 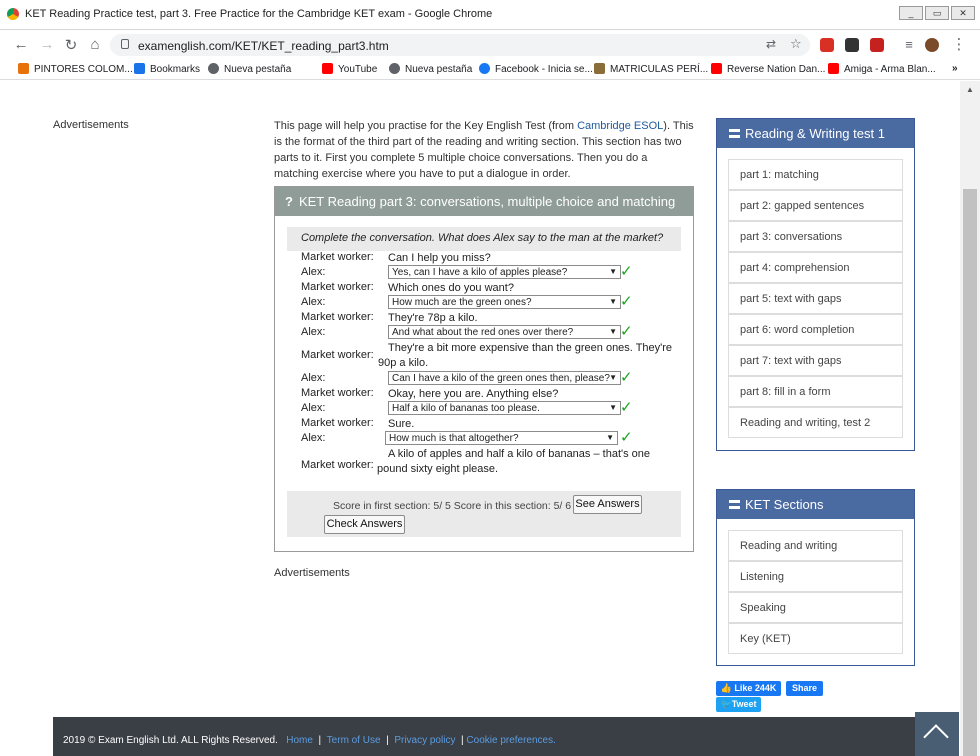 What do you see at coordinates (815, 391) in the screenshot?
I see `sidebar-item-part8: part 8: fill in a form` at bounding box center [815, 391].